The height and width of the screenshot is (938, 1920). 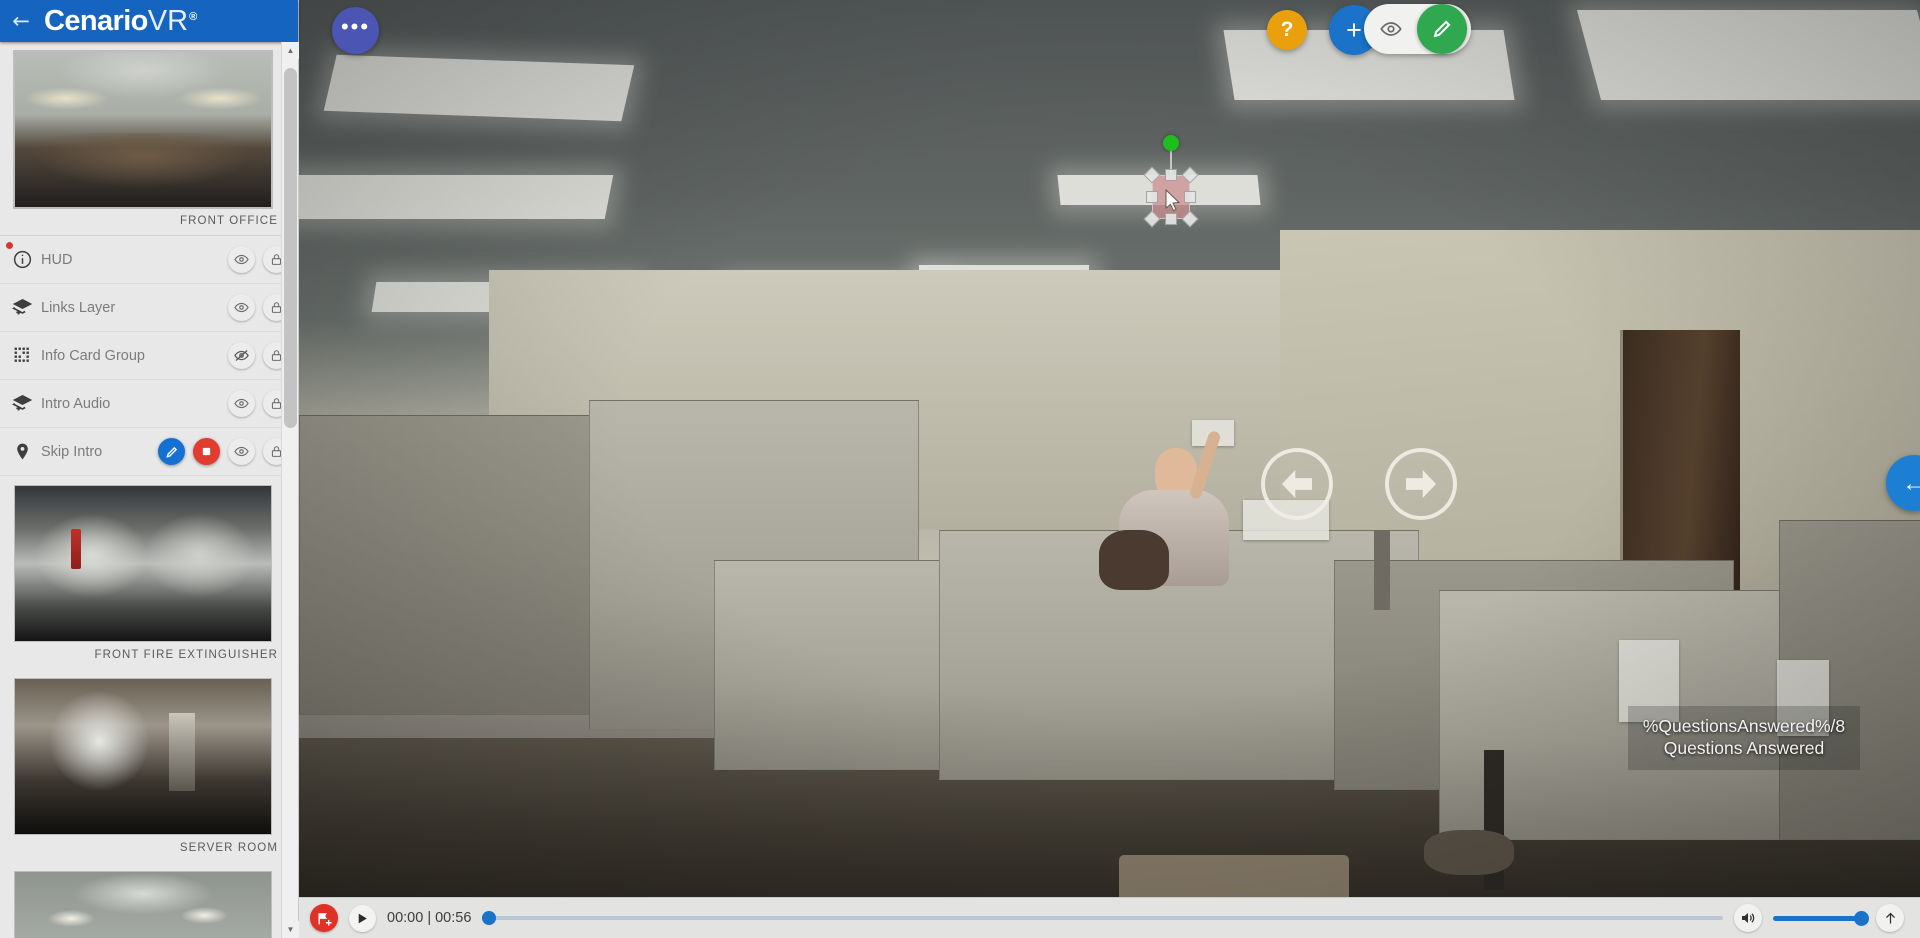 I want to click on scene-card: SERVER ROOM, so click(x=149, y=765).